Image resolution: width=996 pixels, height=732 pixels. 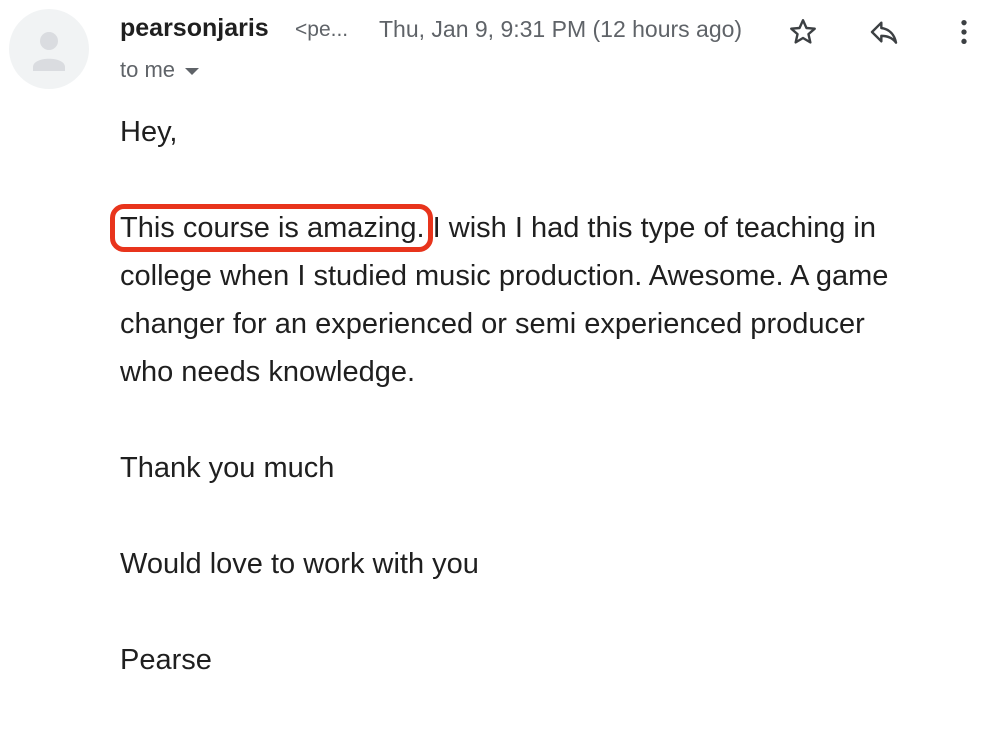 I want to click on star-icon, so click(x=803, y=31).